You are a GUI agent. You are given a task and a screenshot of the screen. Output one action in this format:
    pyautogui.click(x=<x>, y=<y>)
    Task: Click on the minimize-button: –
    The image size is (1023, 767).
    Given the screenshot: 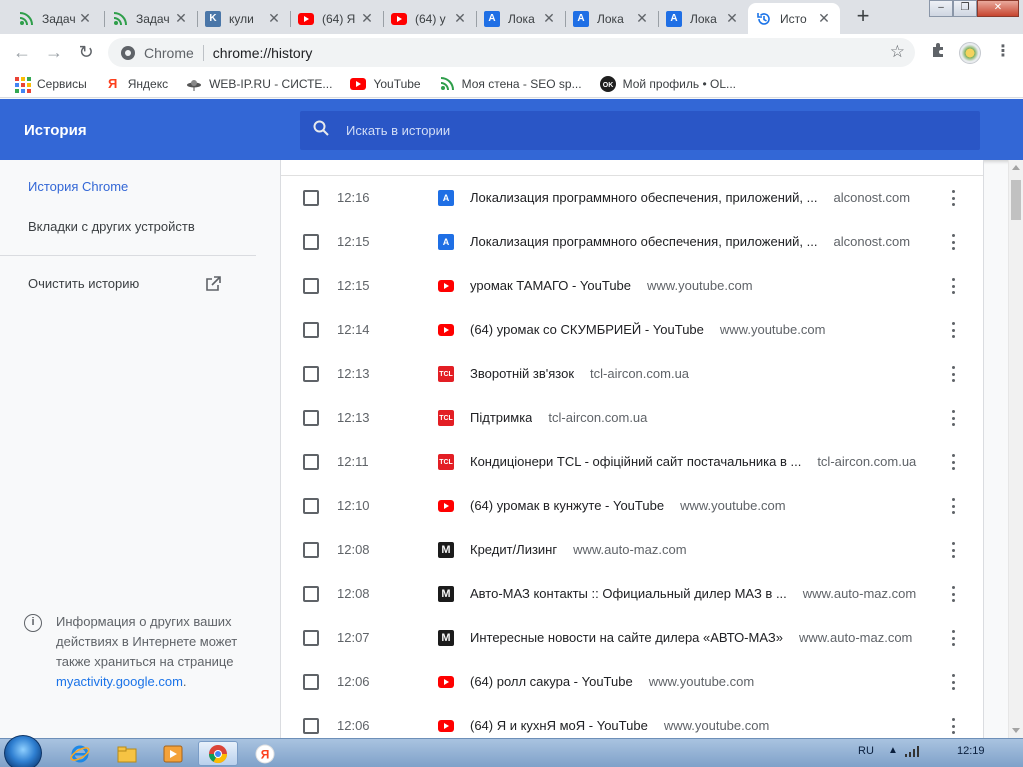 What is the action you would take?
    pyautogui.click(x=941, y=8)
    